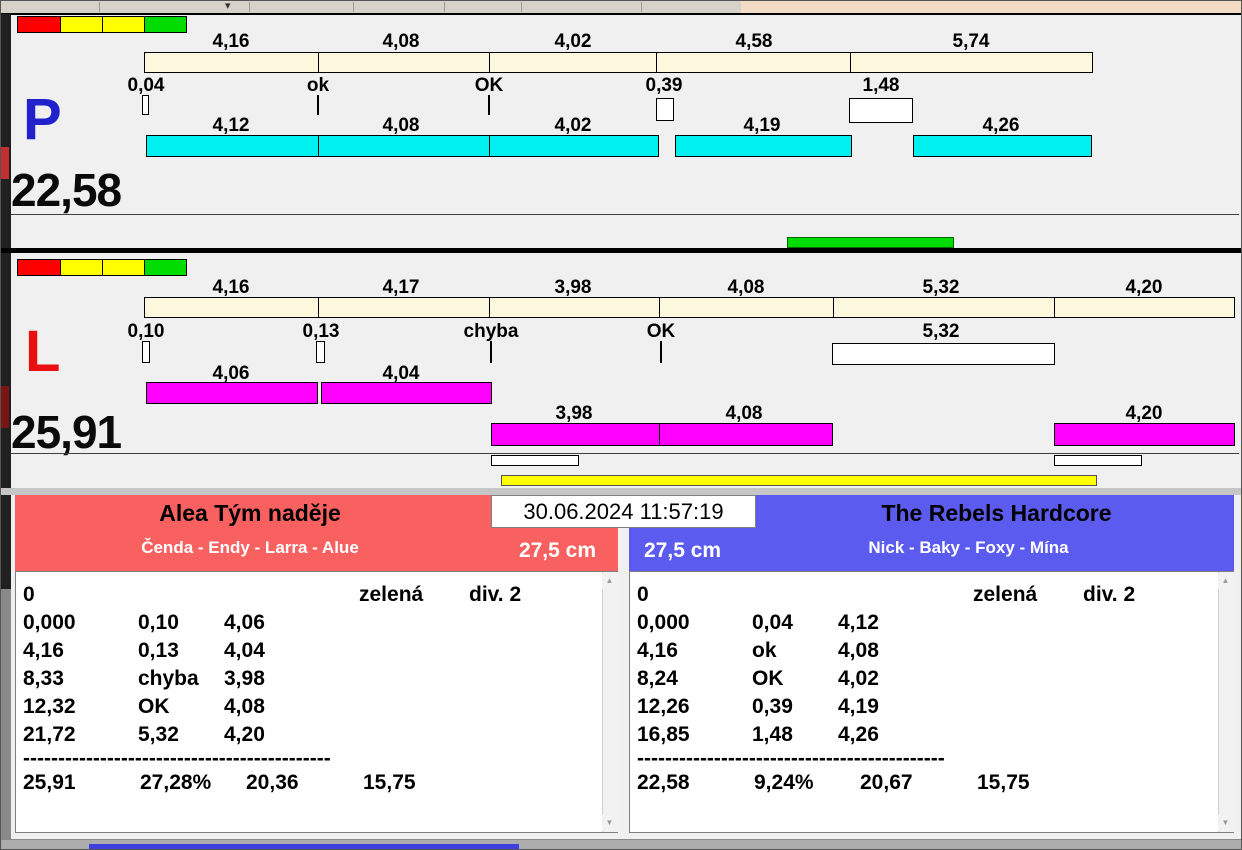 The height and width of the screenshot is (850, 1242). I want to click on l-exchange-label: 0,13, so click(321, 331).